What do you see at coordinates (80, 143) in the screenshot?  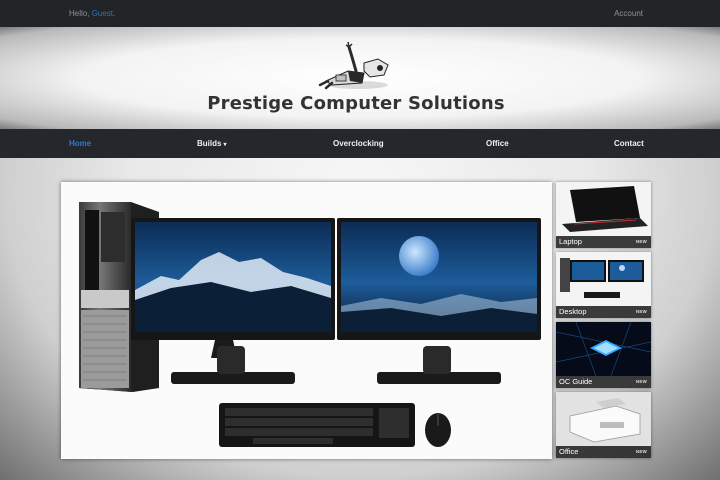 I see `nav-home: Home` at bounding box center [80, 143].